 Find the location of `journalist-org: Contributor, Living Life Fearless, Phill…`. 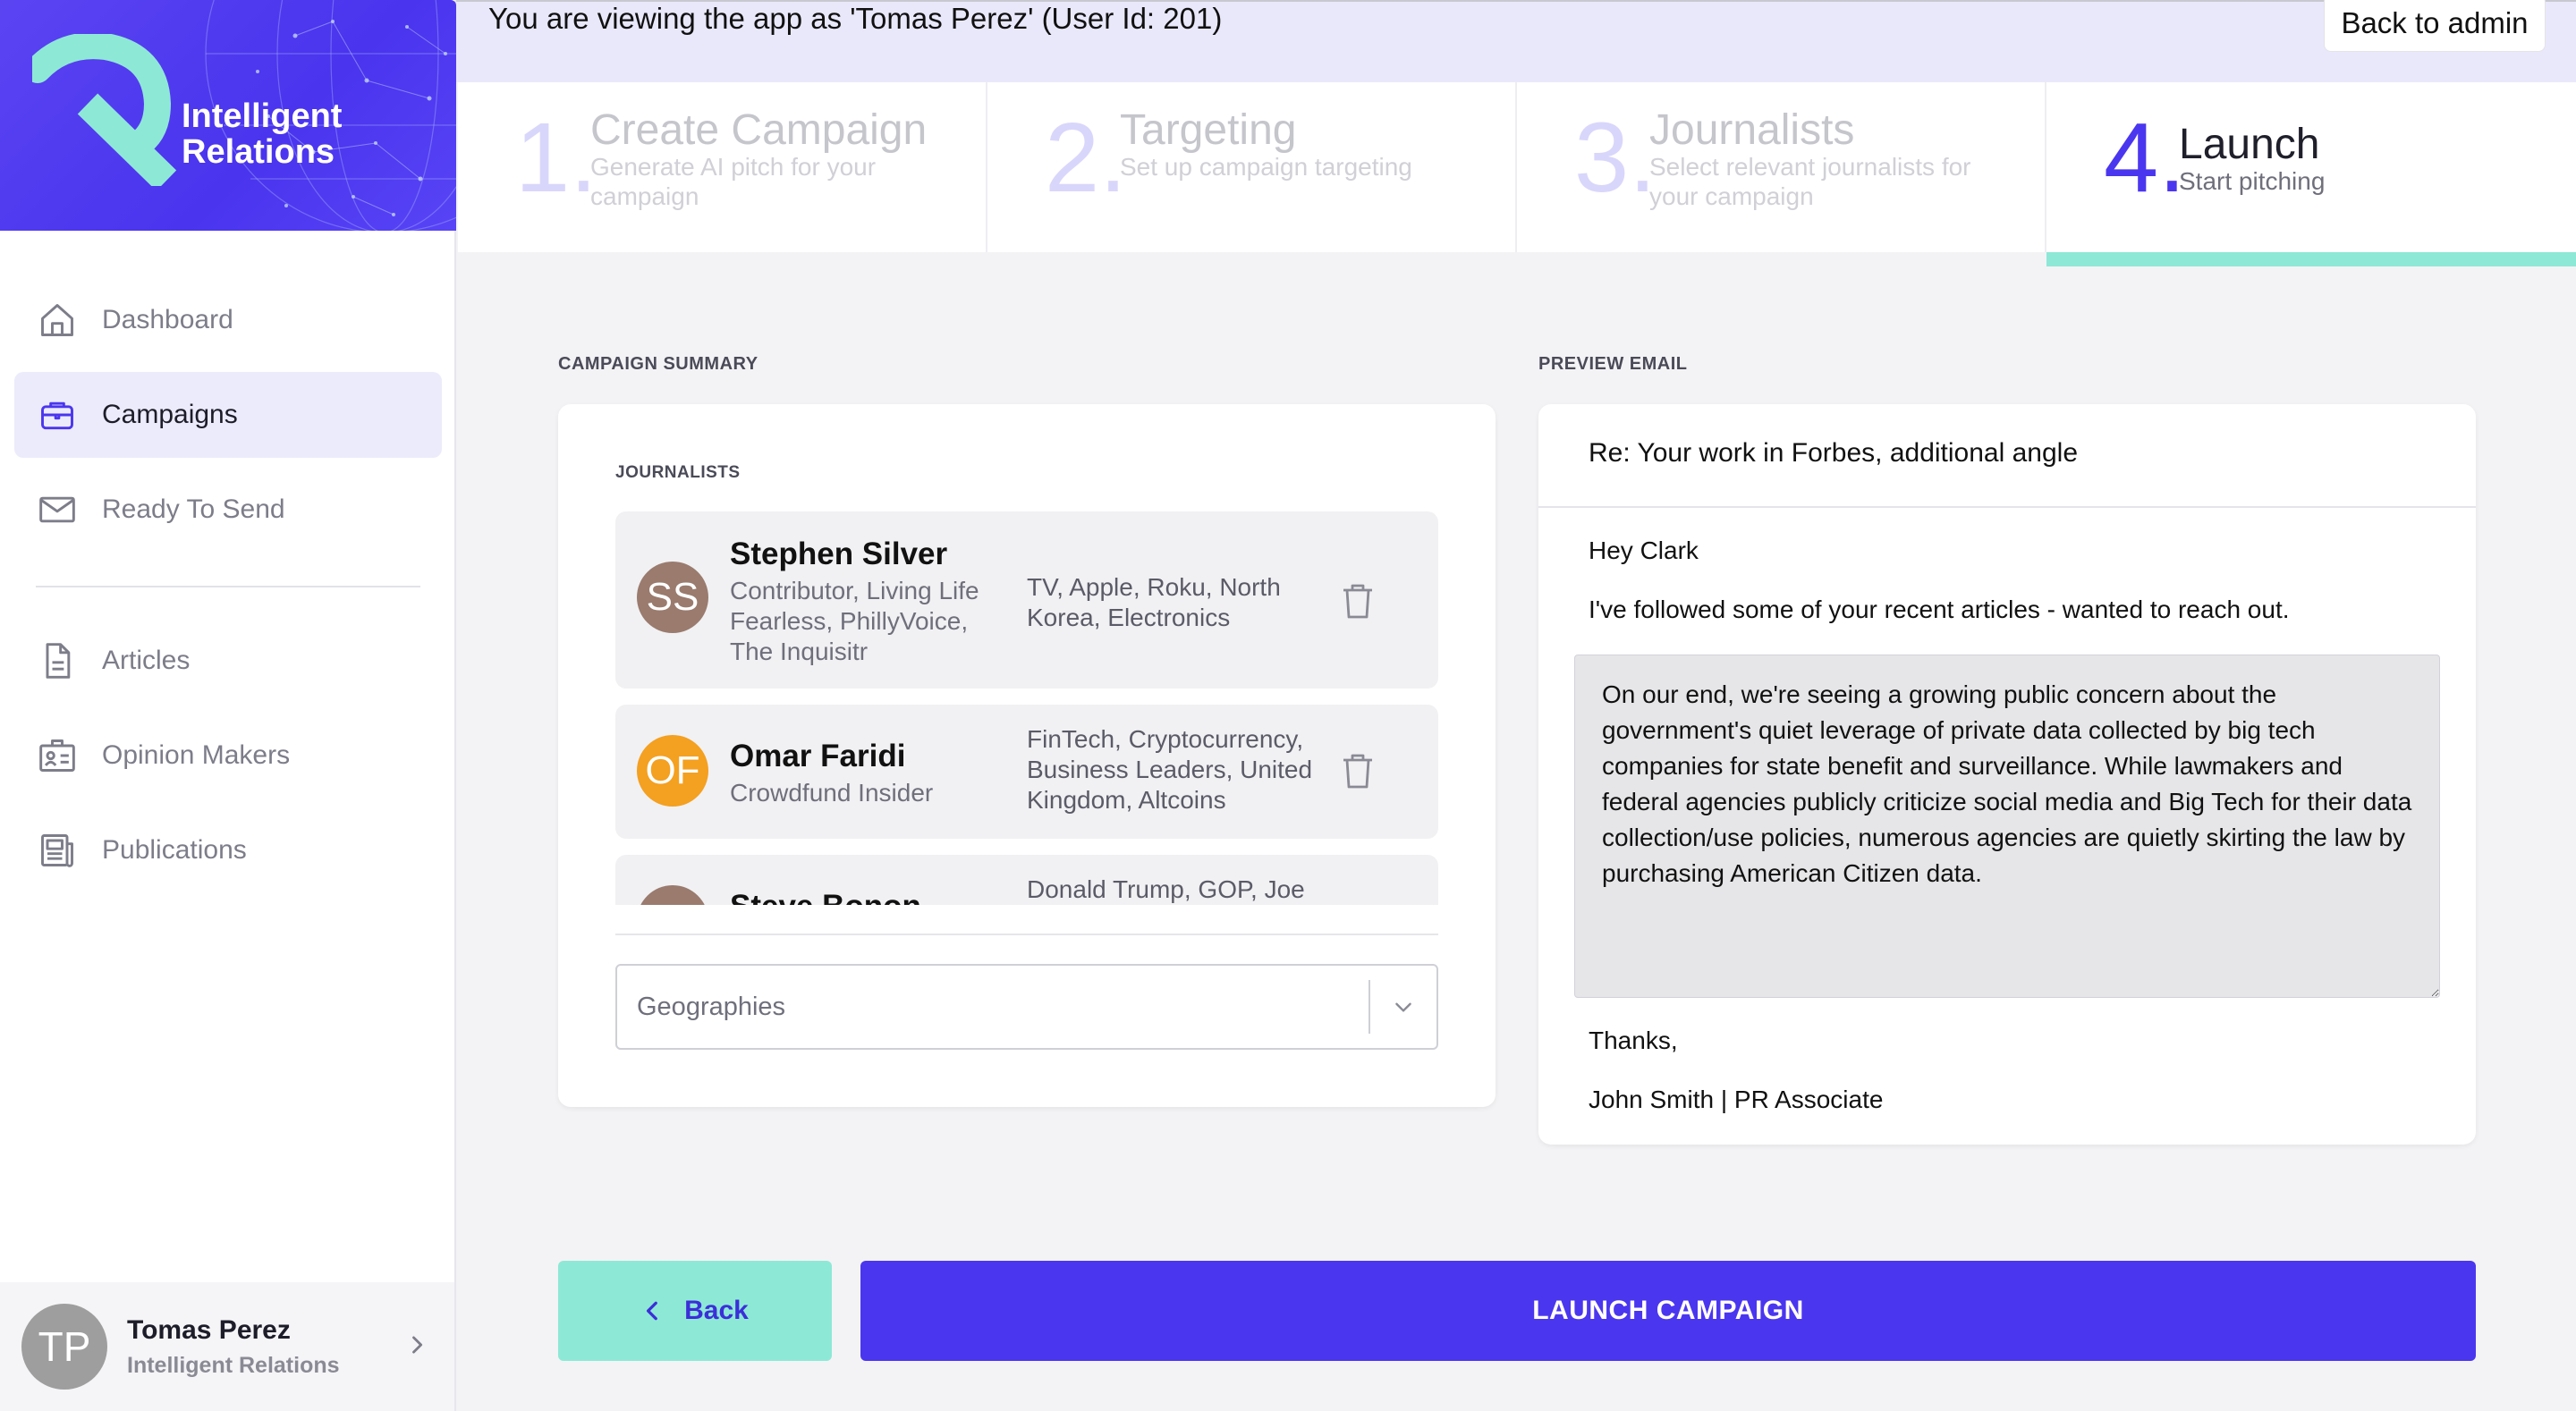

journalist-org: Contributor, Living Life Fearless, Phill… is located at coordinates (854, 621).